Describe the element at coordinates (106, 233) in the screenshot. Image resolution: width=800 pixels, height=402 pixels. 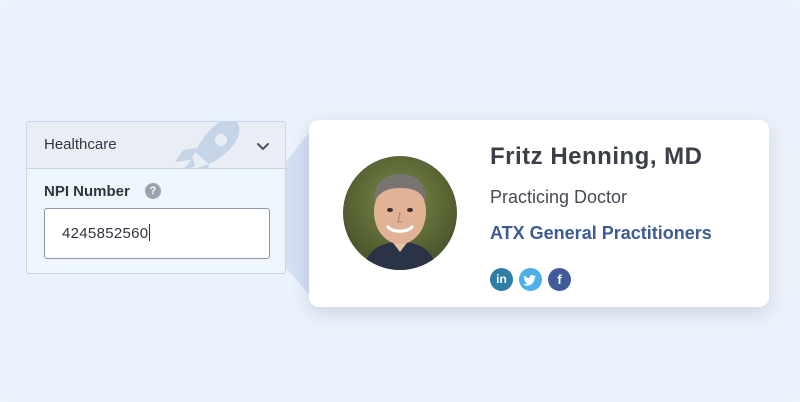
I see `npi-number-value: 4245852560` at that location.